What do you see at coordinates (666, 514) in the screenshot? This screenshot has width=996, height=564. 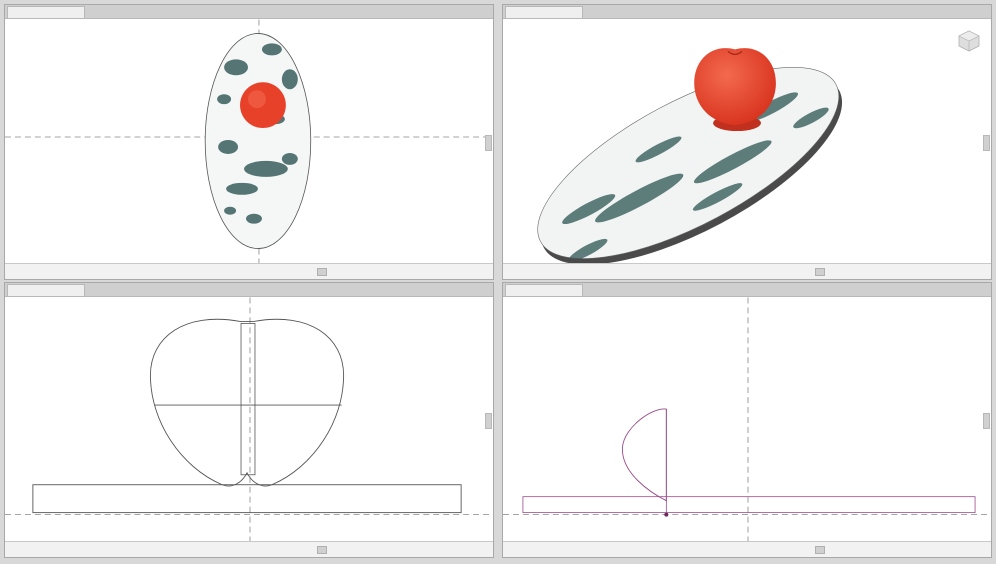 I see `pivot-marker` at bounding box center [666, 514].